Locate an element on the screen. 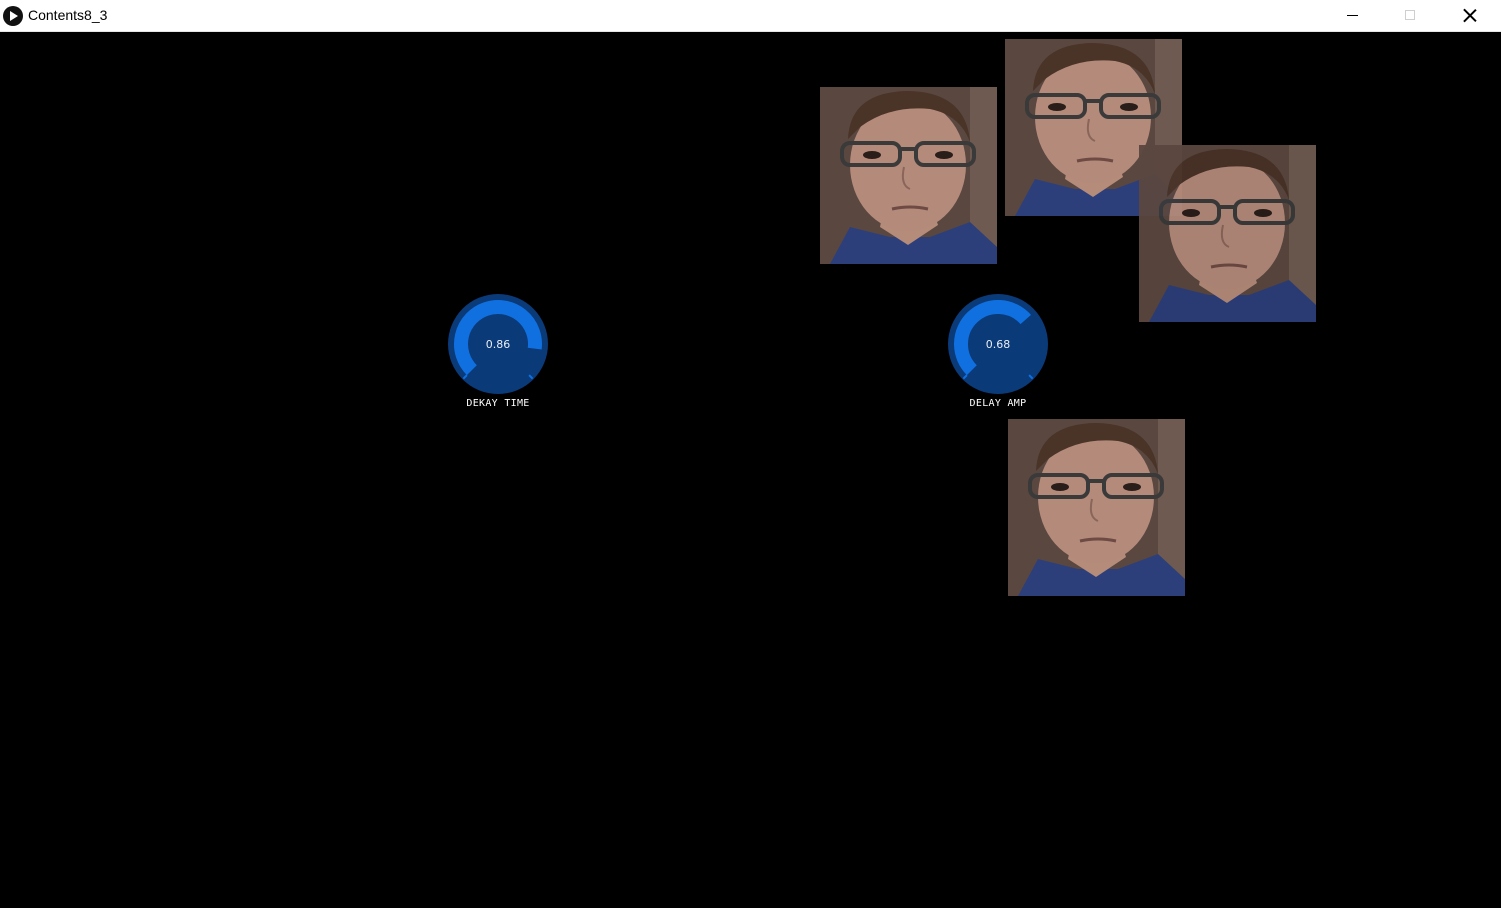  decay-time-knob: 0.86 DEKAY TIME is located at coordinates (508, 359).